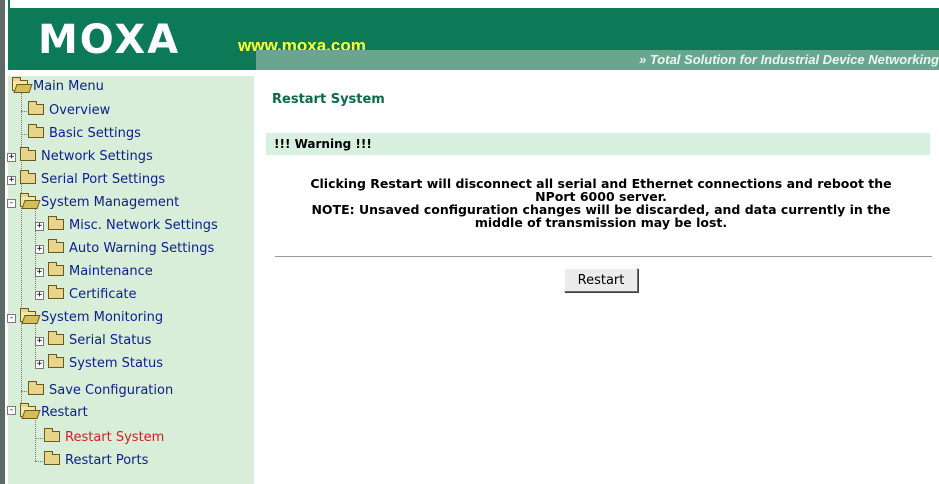  Describe the element at coordinates (95, 133) in the screenshot. I see `sidebar-item-label: Basic Settings` at that location.